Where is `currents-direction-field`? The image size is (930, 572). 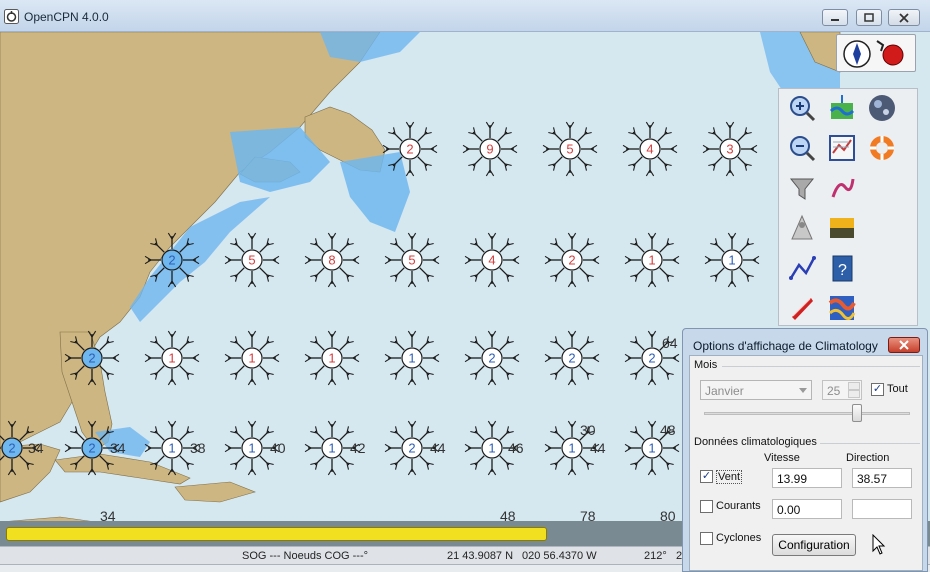
currents-direction-field is located at coordinates (882, 509).